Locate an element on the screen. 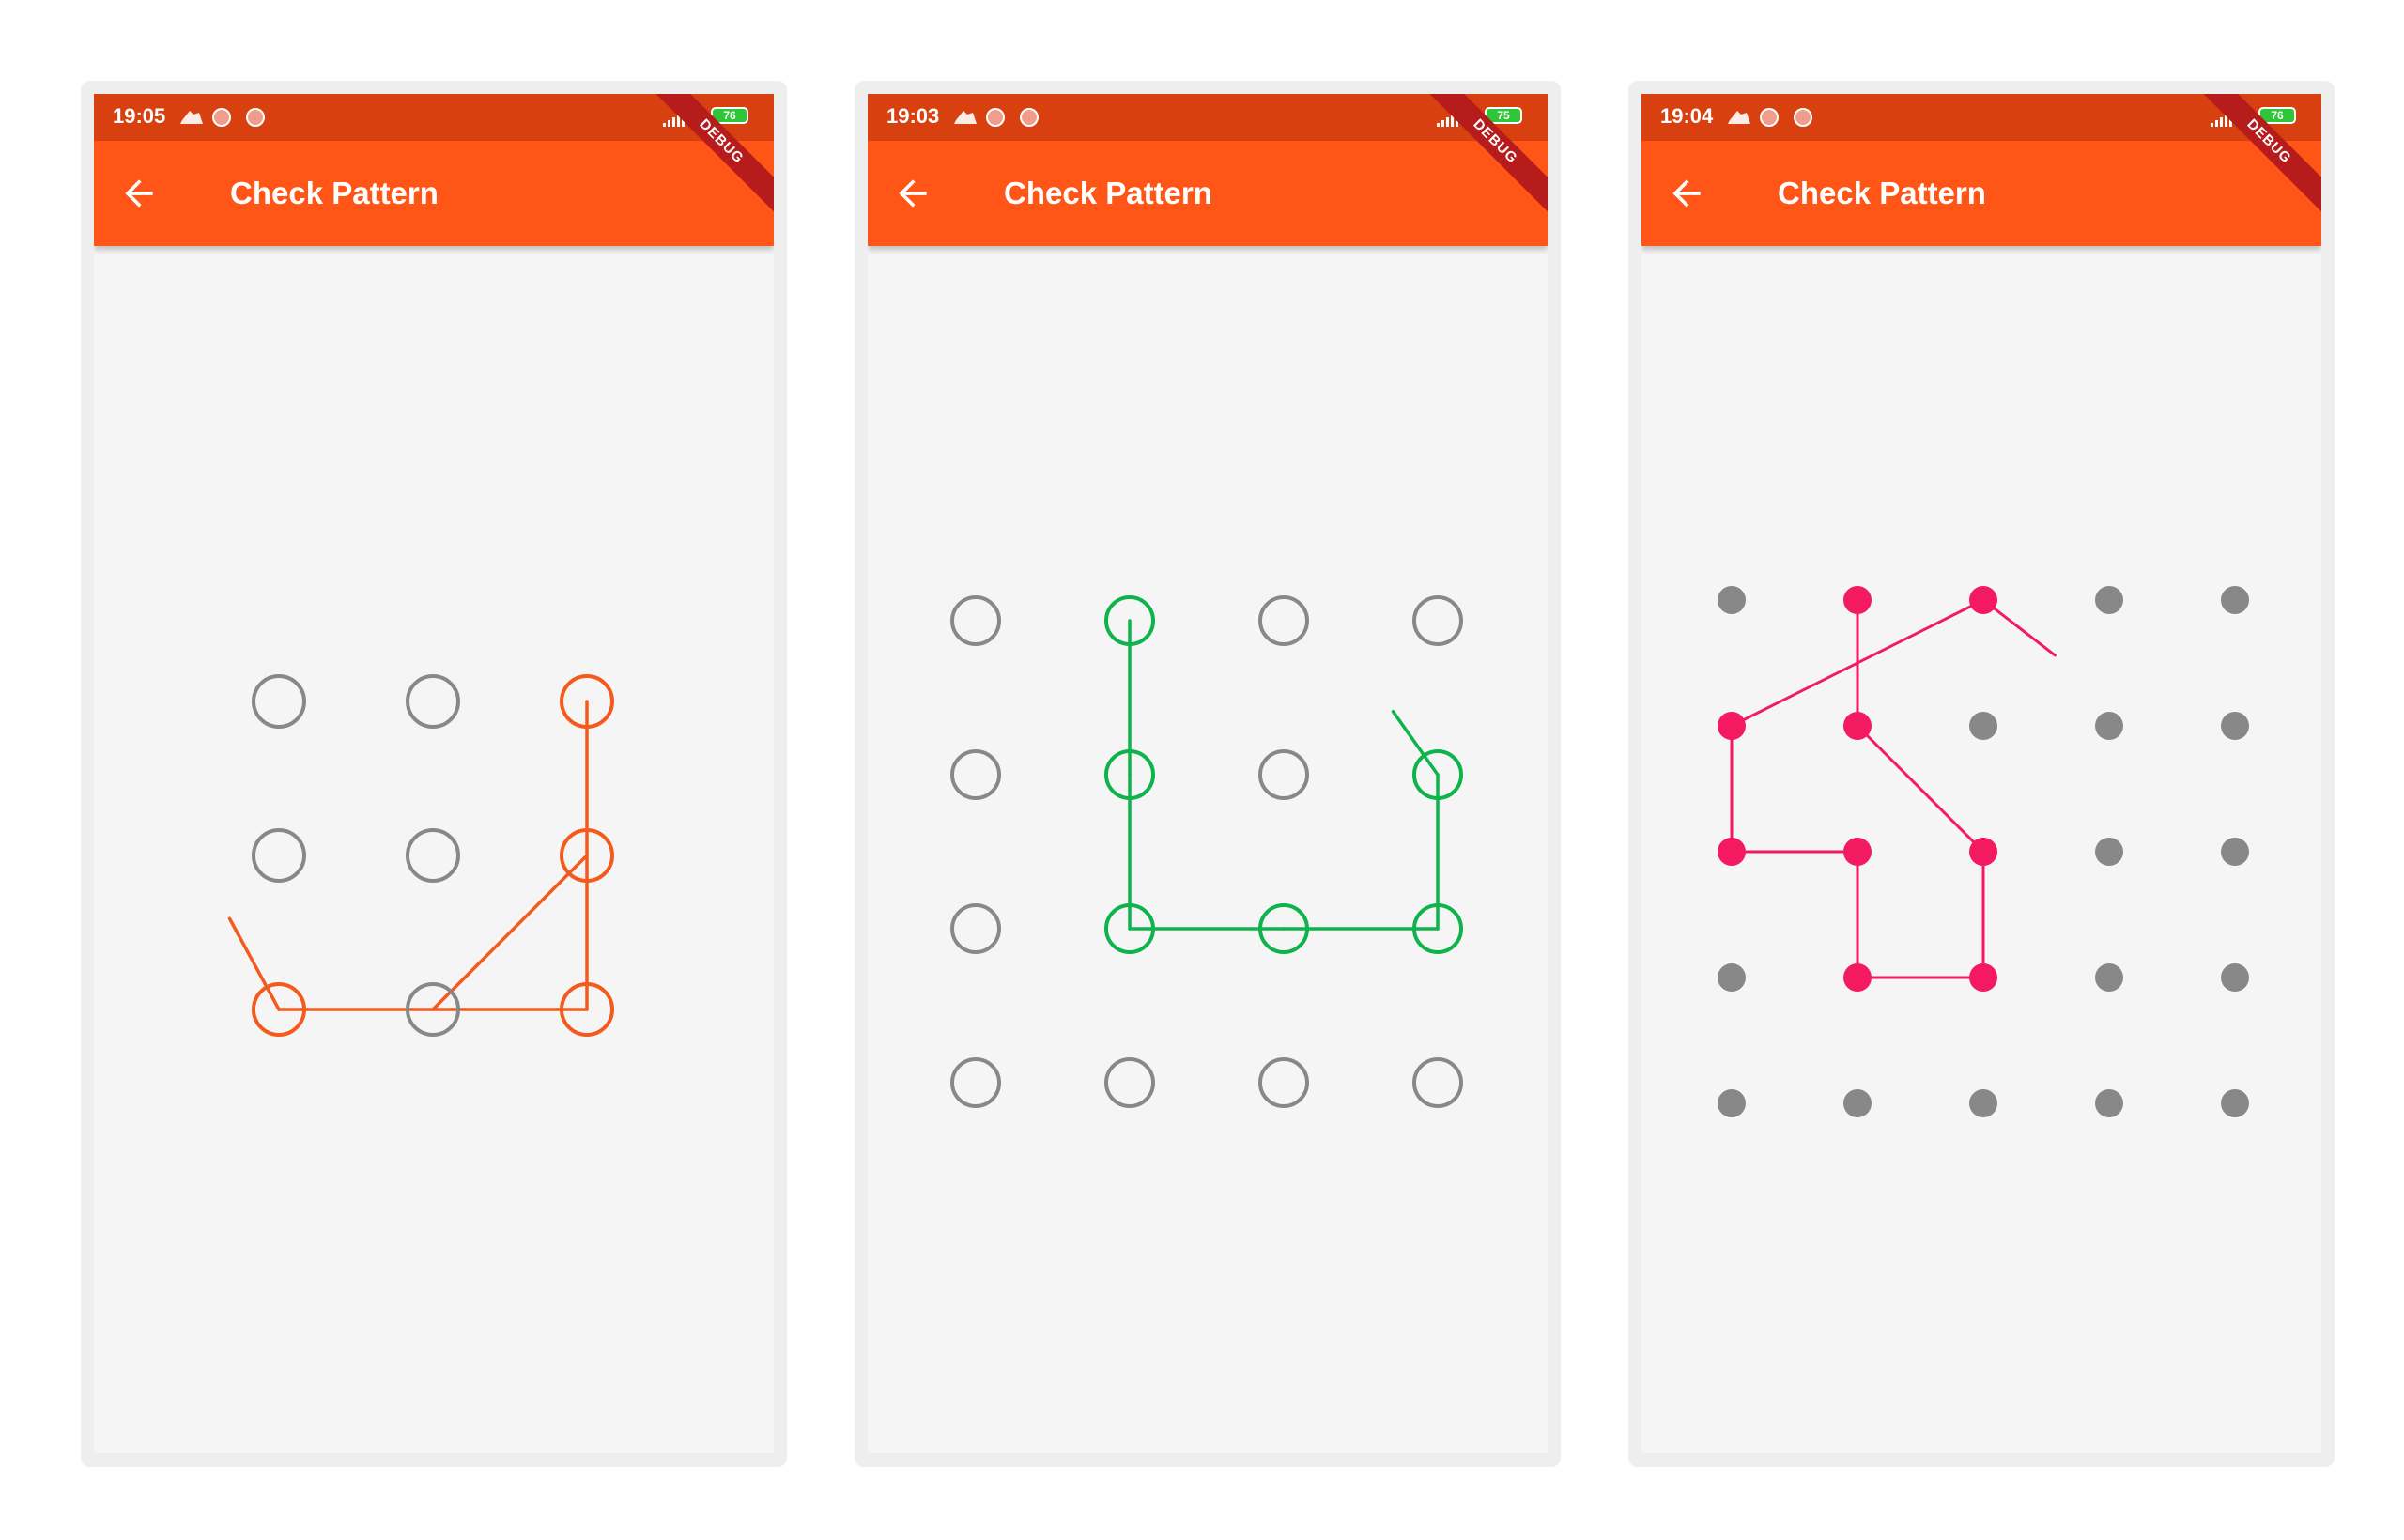 Image resolution: width=2404 pixels, height=1540 pixels. status-time: 19:05 is located at coordinates (139, 116).